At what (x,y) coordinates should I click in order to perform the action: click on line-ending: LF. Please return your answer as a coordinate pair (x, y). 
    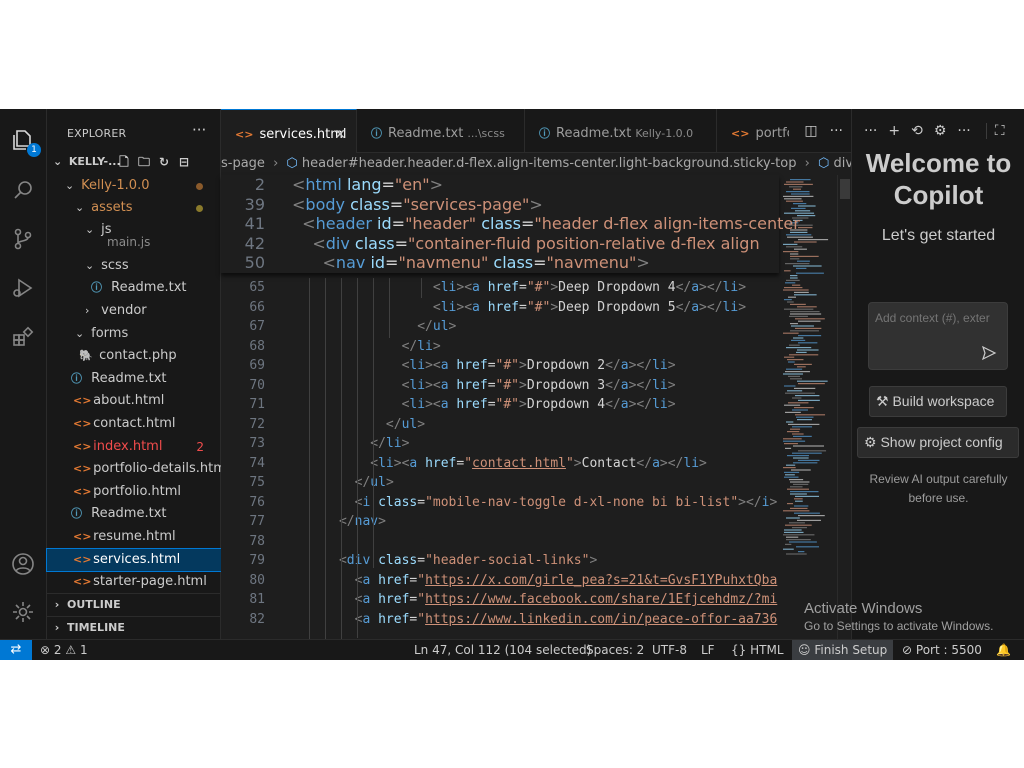
    Looking at the image, I should click on (708, 650).